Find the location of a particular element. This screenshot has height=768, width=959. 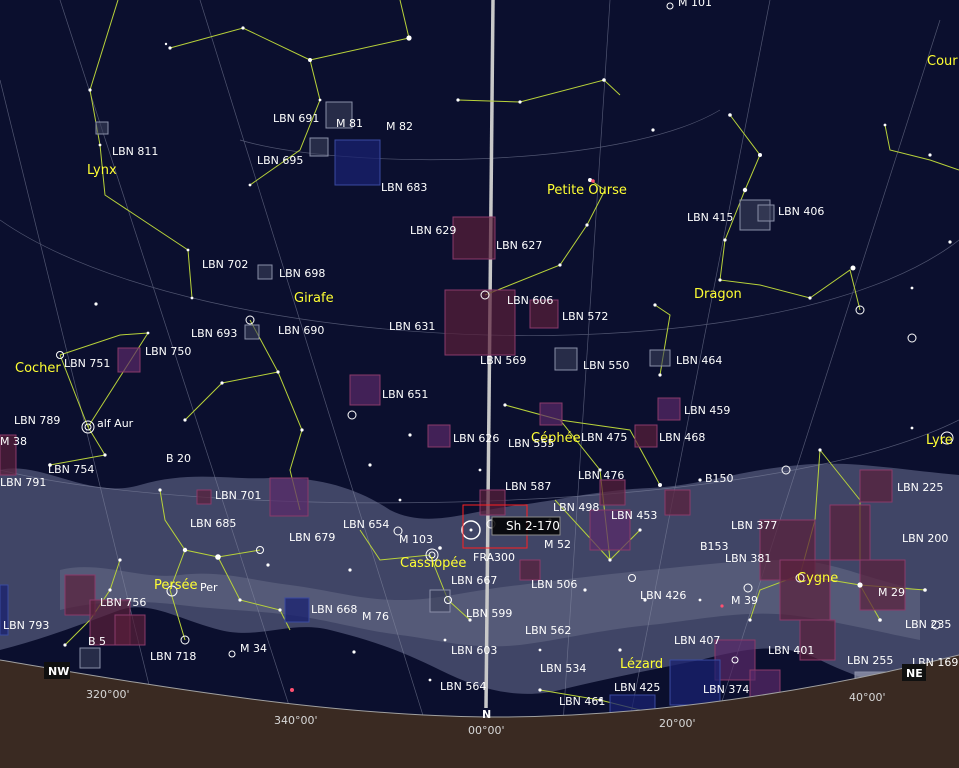

obj-label: LBN 690 is located at coordinates (301, 330).